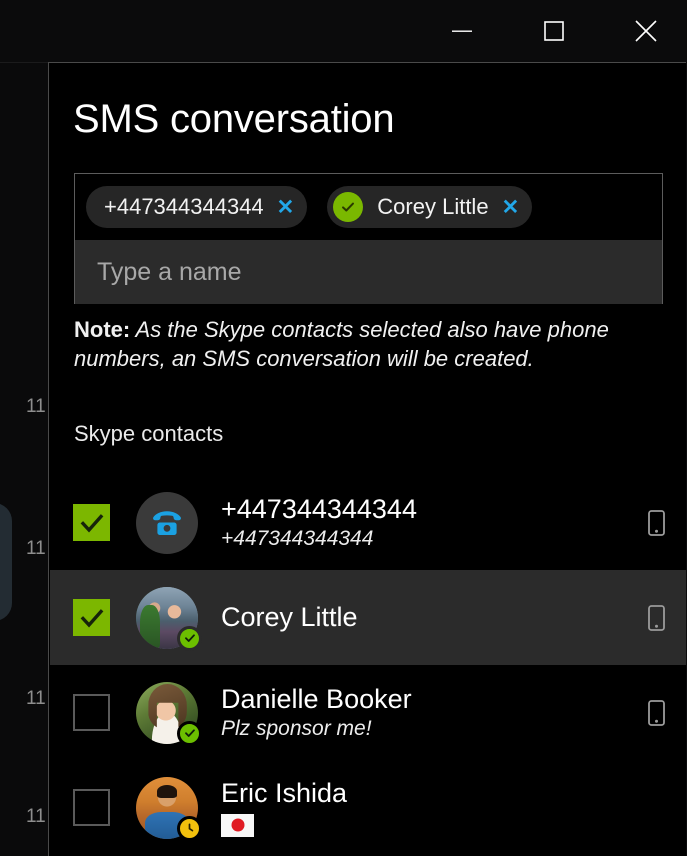  Describe the element at coordinates (296, 728) in the screenshot. I see `contact-mood: Plz sponsor me!` at that location.